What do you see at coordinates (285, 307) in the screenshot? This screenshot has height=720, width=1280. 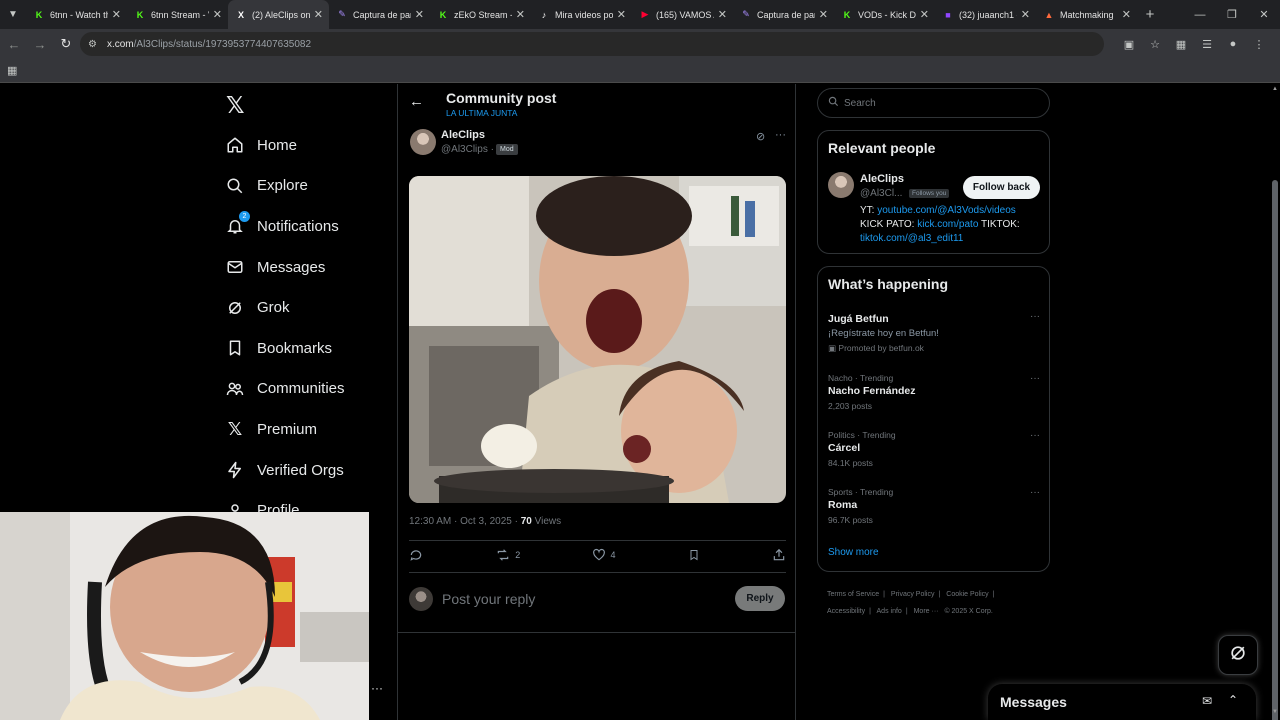 I see `nav-item-grok: Grok` at bounding box center [285, 307].